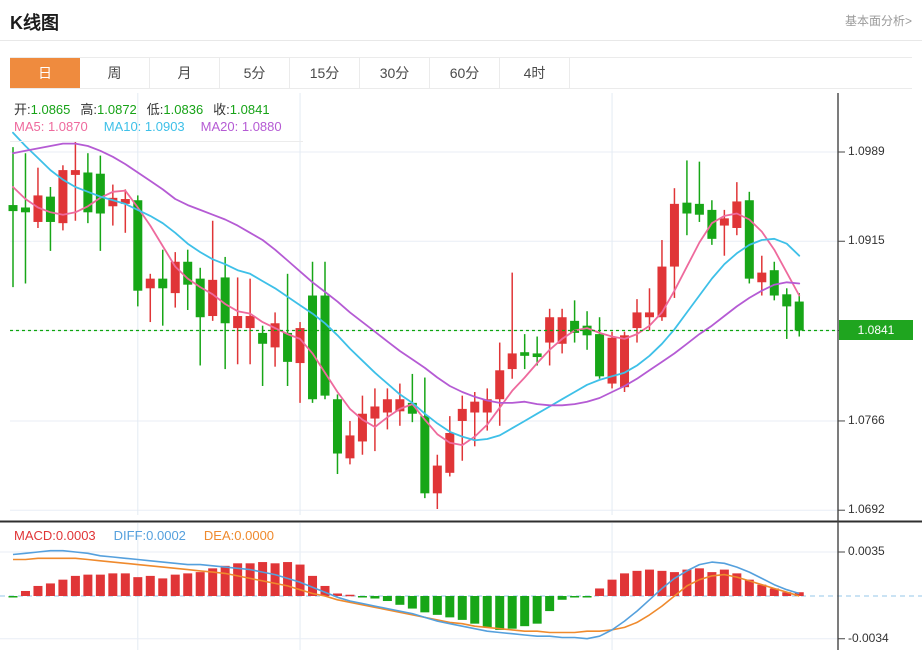 The width and height of the screenshot is (922, 650). What do you see at coordinates (866, 419) in the screenshot?
I see `price-tick-label: 1.0766` at bounding box center [866, 419].